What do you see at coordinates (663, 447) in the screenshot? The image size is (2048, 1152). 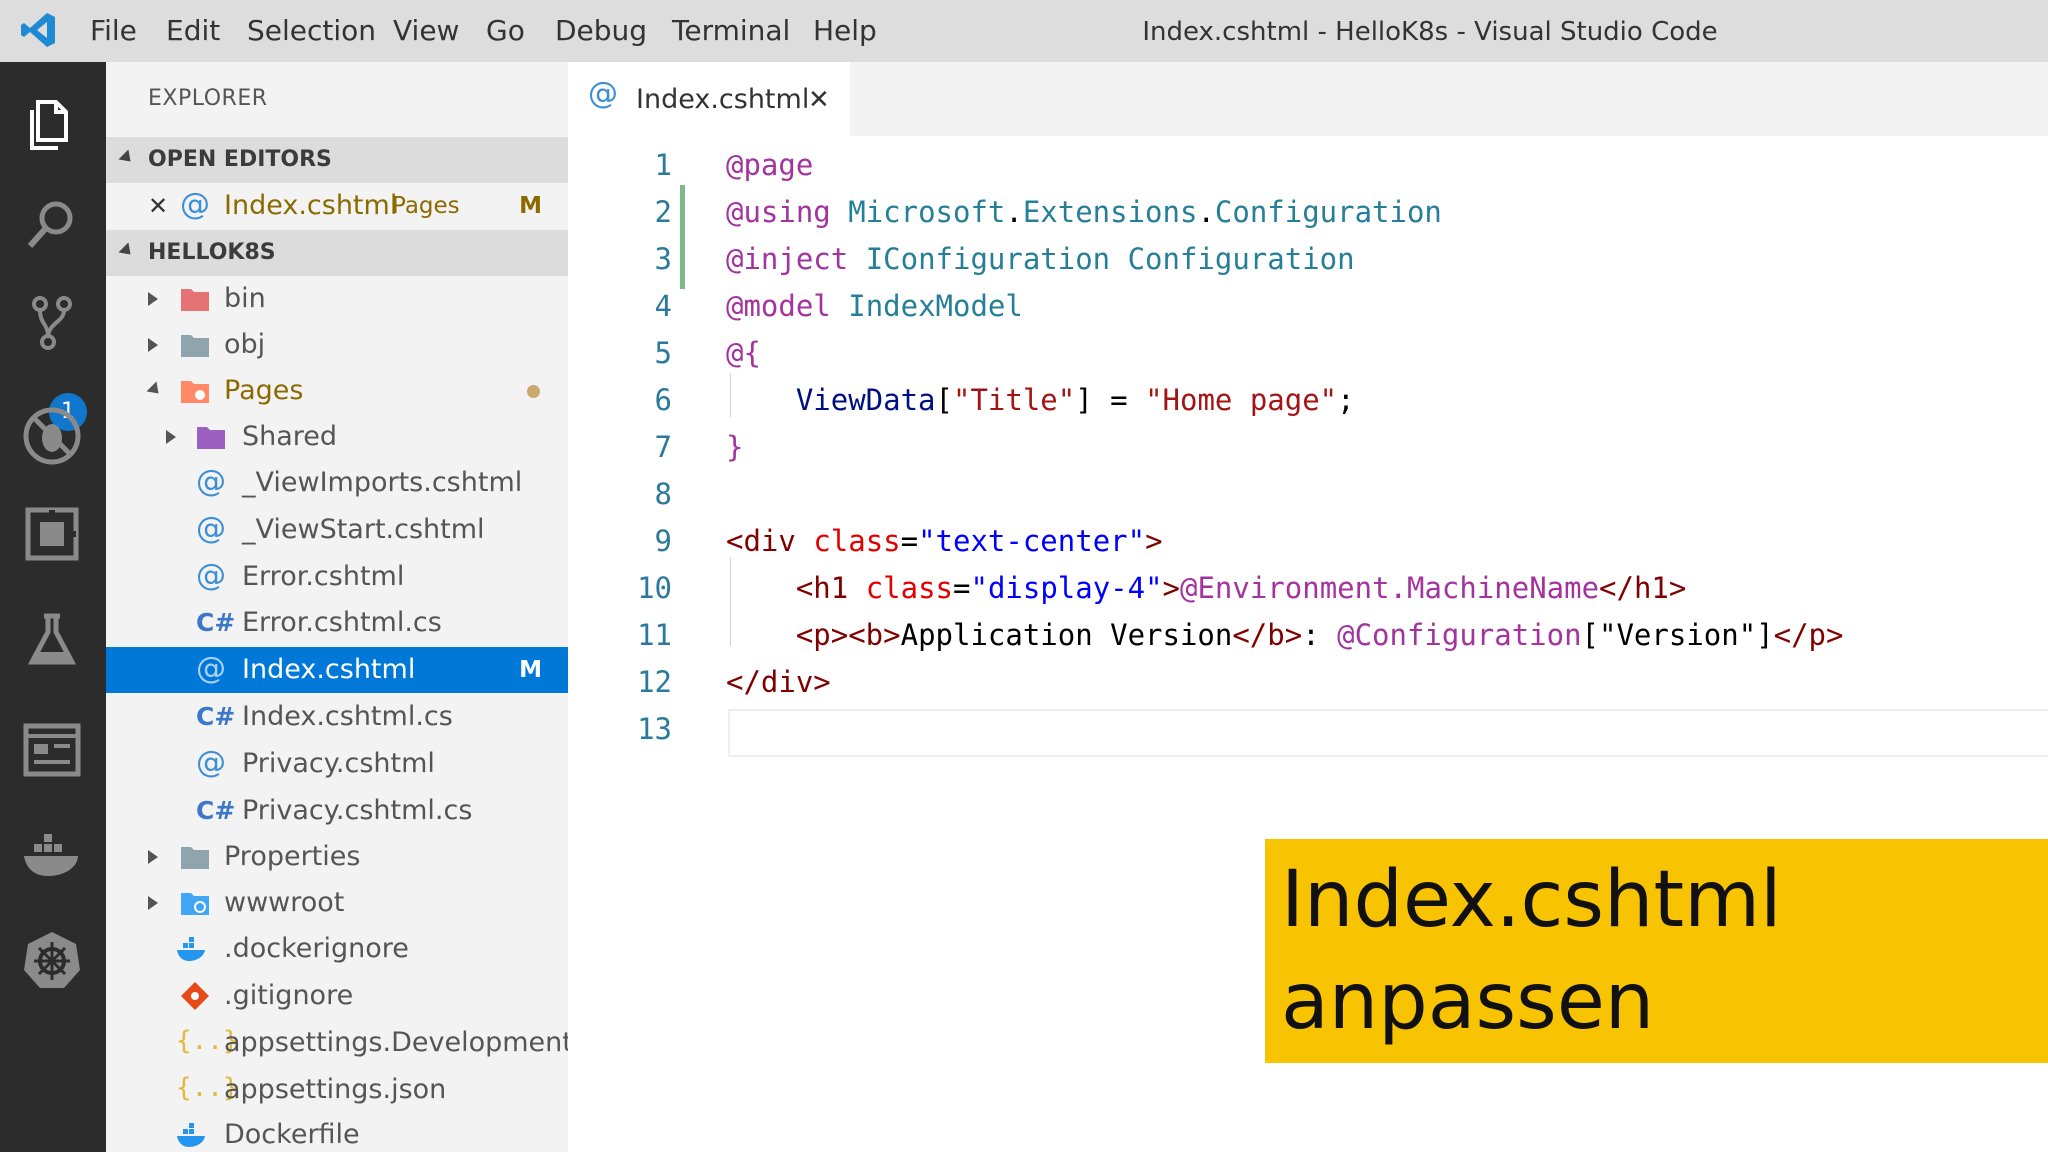 I see `line-number: 7` at bounding box center [663, 447].